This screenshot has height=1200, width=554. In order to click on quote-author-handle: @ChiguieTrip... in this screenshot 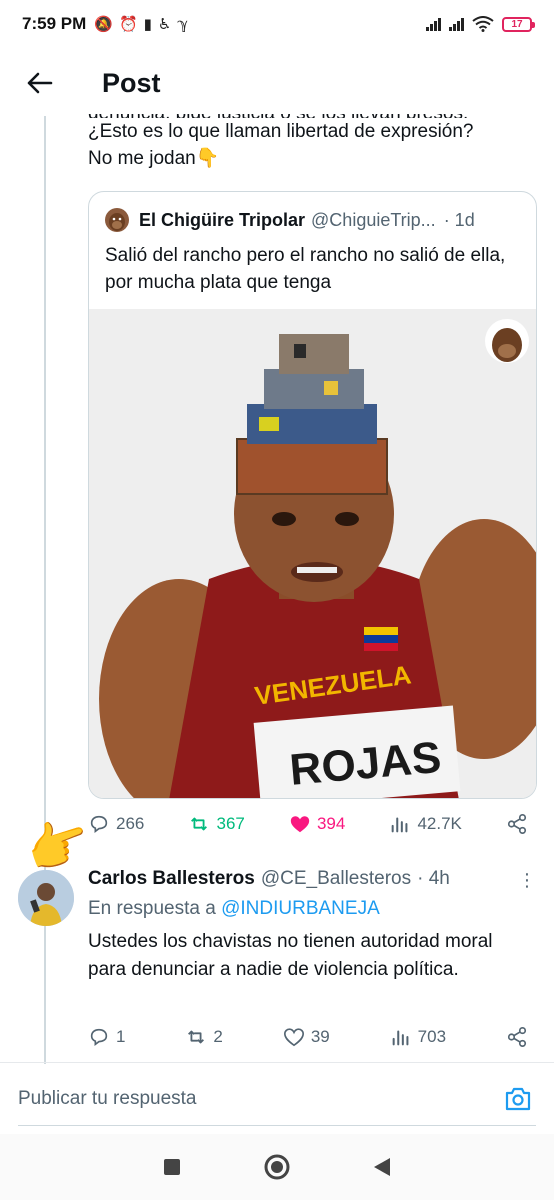, I will do `click(373, 219)`.